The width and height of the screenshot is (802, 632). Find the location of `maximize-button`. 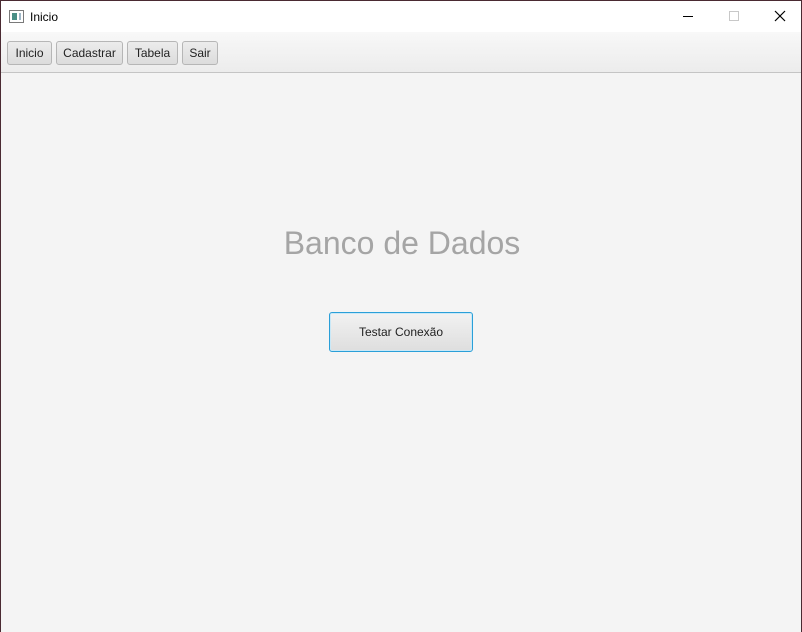

maximize-button is located at coordinates (734, 16).